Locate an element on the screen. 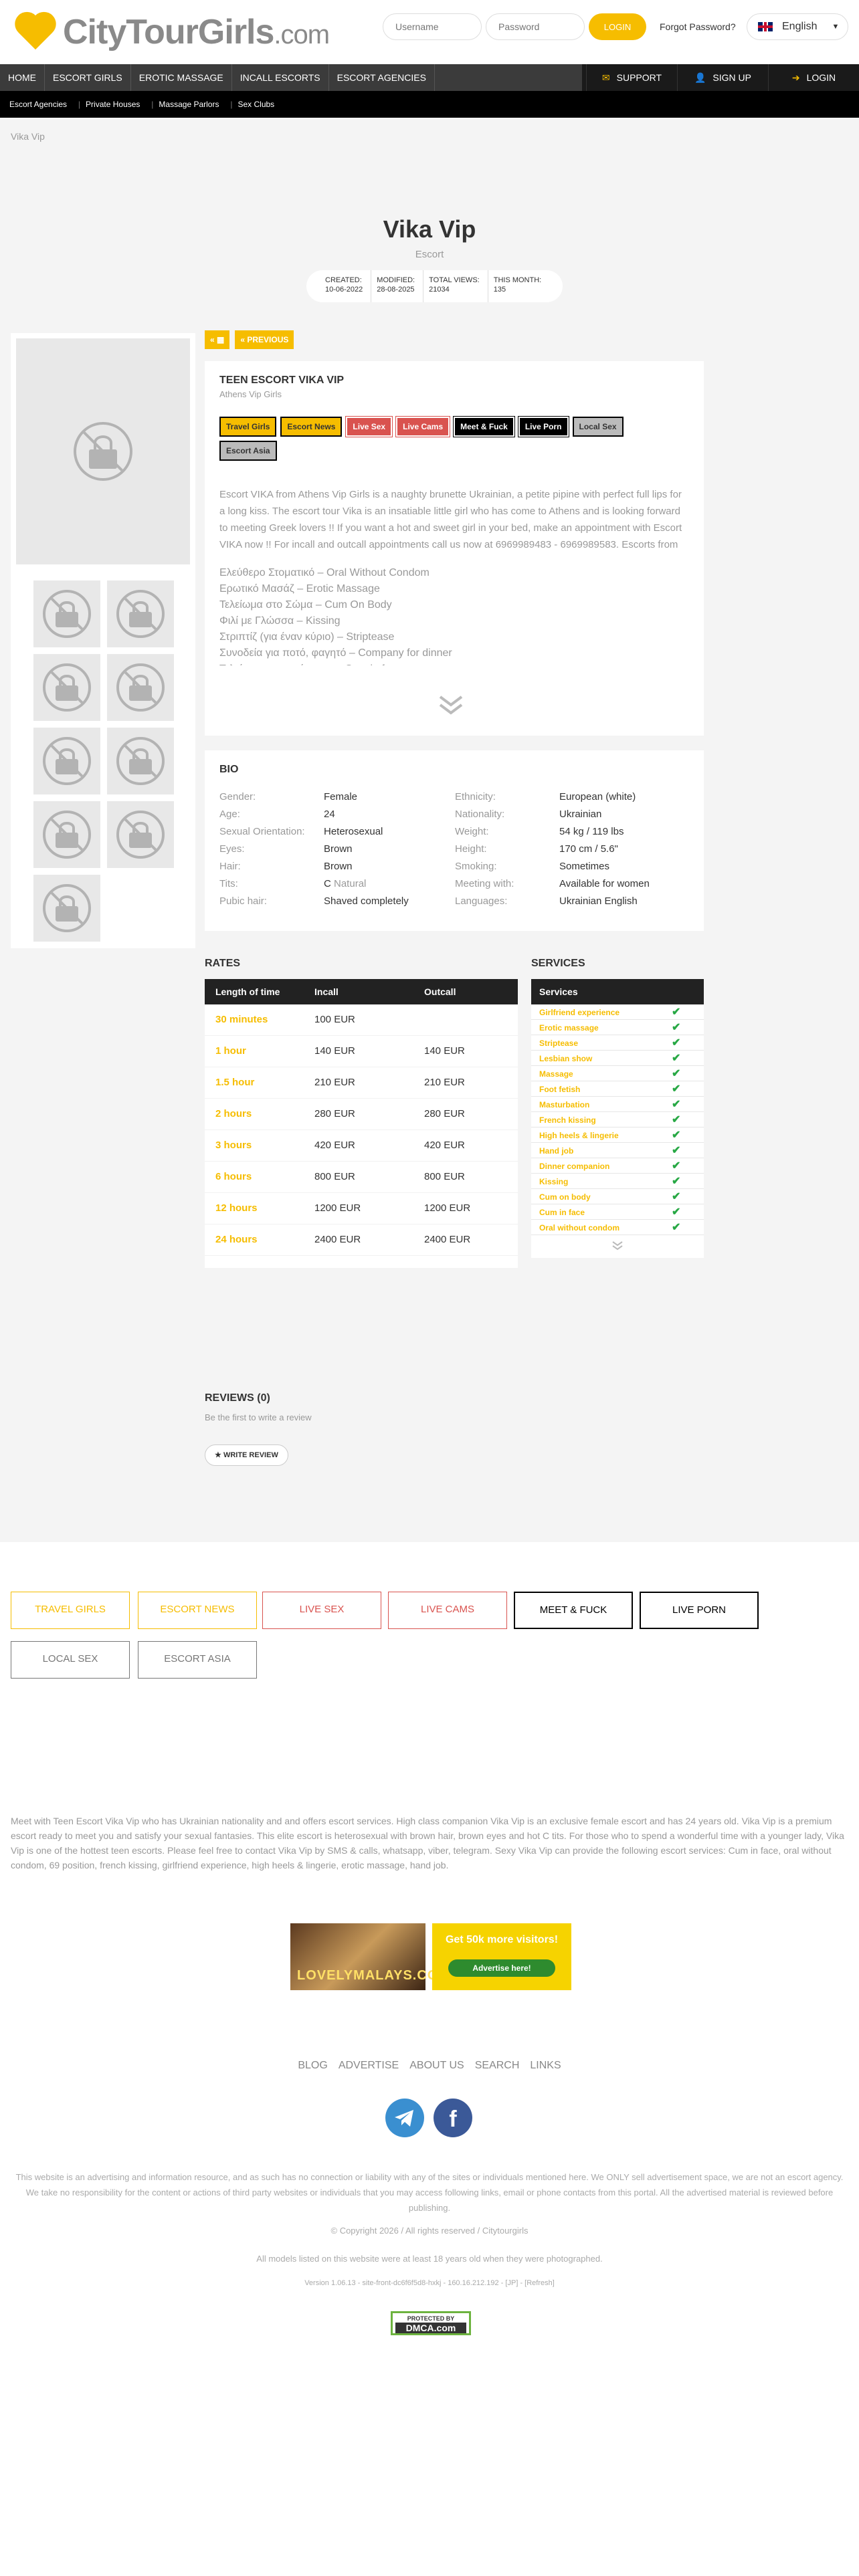  footer-link: SEARCH is located at coordinates (498, 2065).